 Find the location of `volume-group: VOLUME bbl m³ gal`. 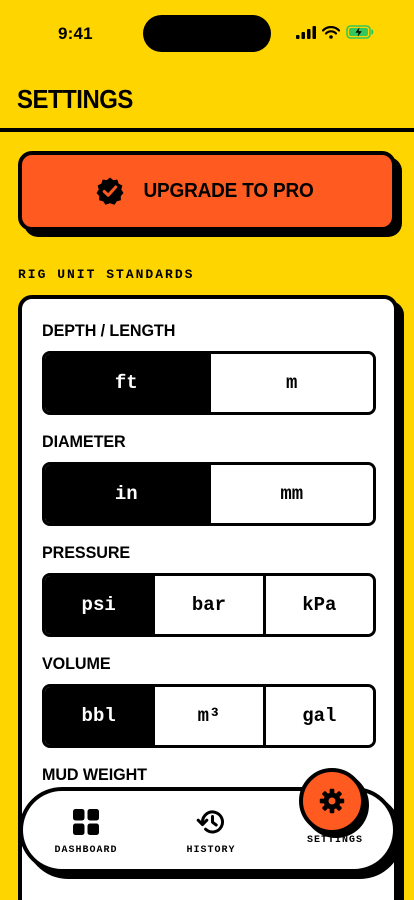

volume-group: VOLUME bbl m³ gal is located at coordinates (209, 701).